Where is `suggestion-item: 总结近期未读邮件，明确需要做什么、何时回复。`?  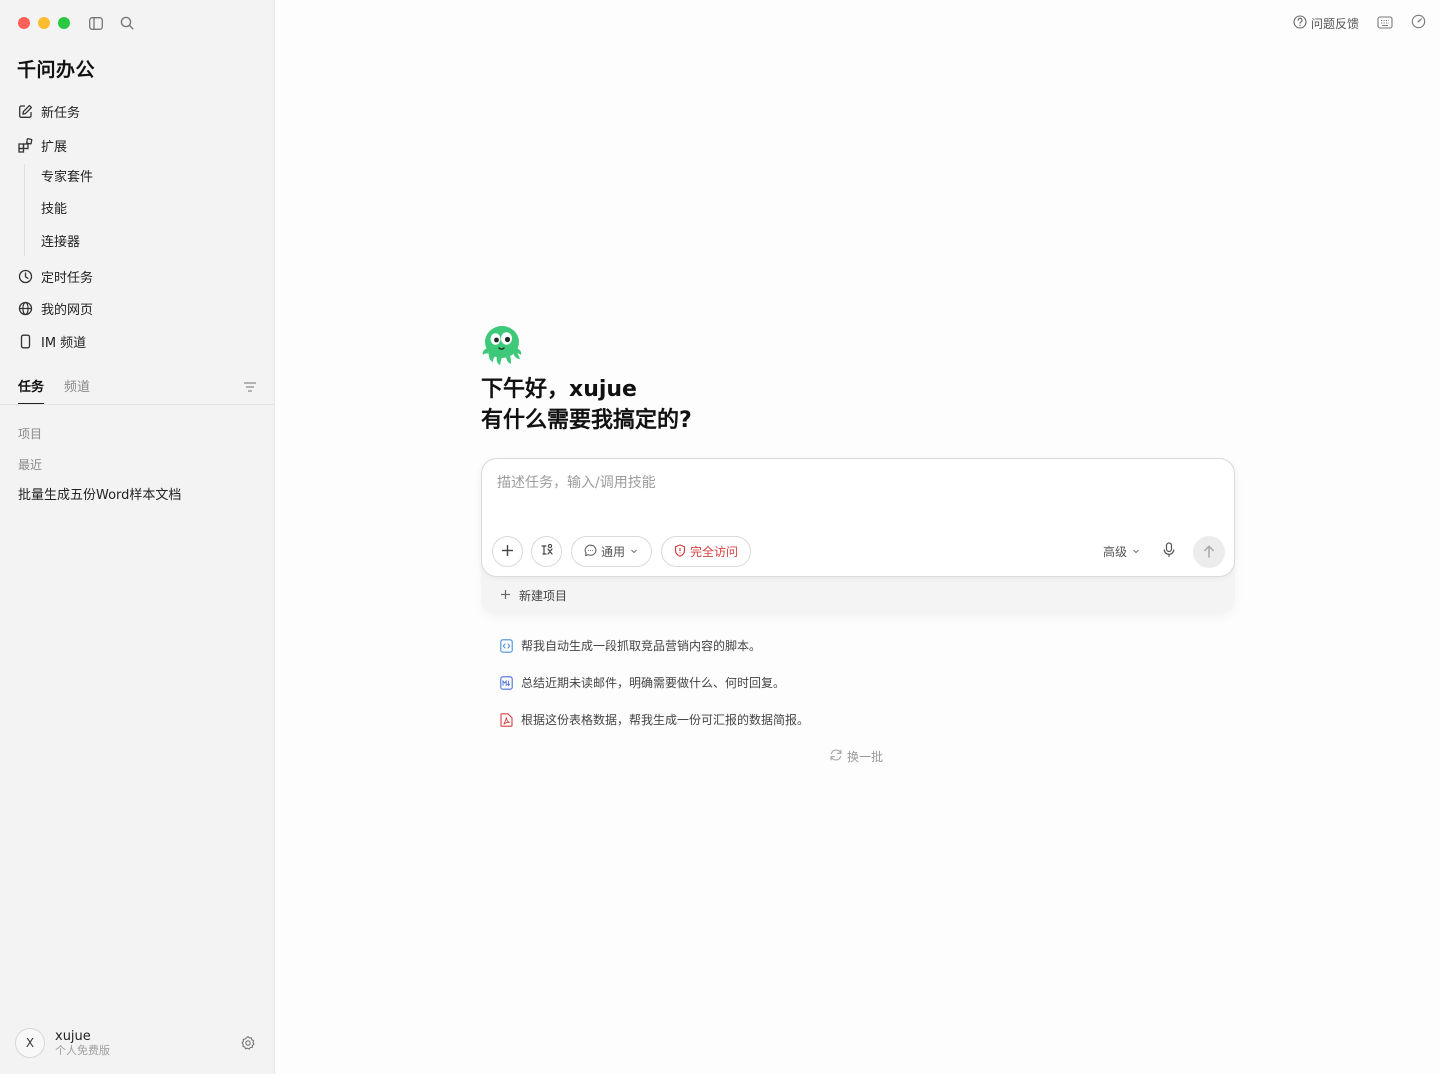
suggestion-item: 总结近期未读邮件，明确需要做什么、何时回复。 is located at coordinates (642, 682).